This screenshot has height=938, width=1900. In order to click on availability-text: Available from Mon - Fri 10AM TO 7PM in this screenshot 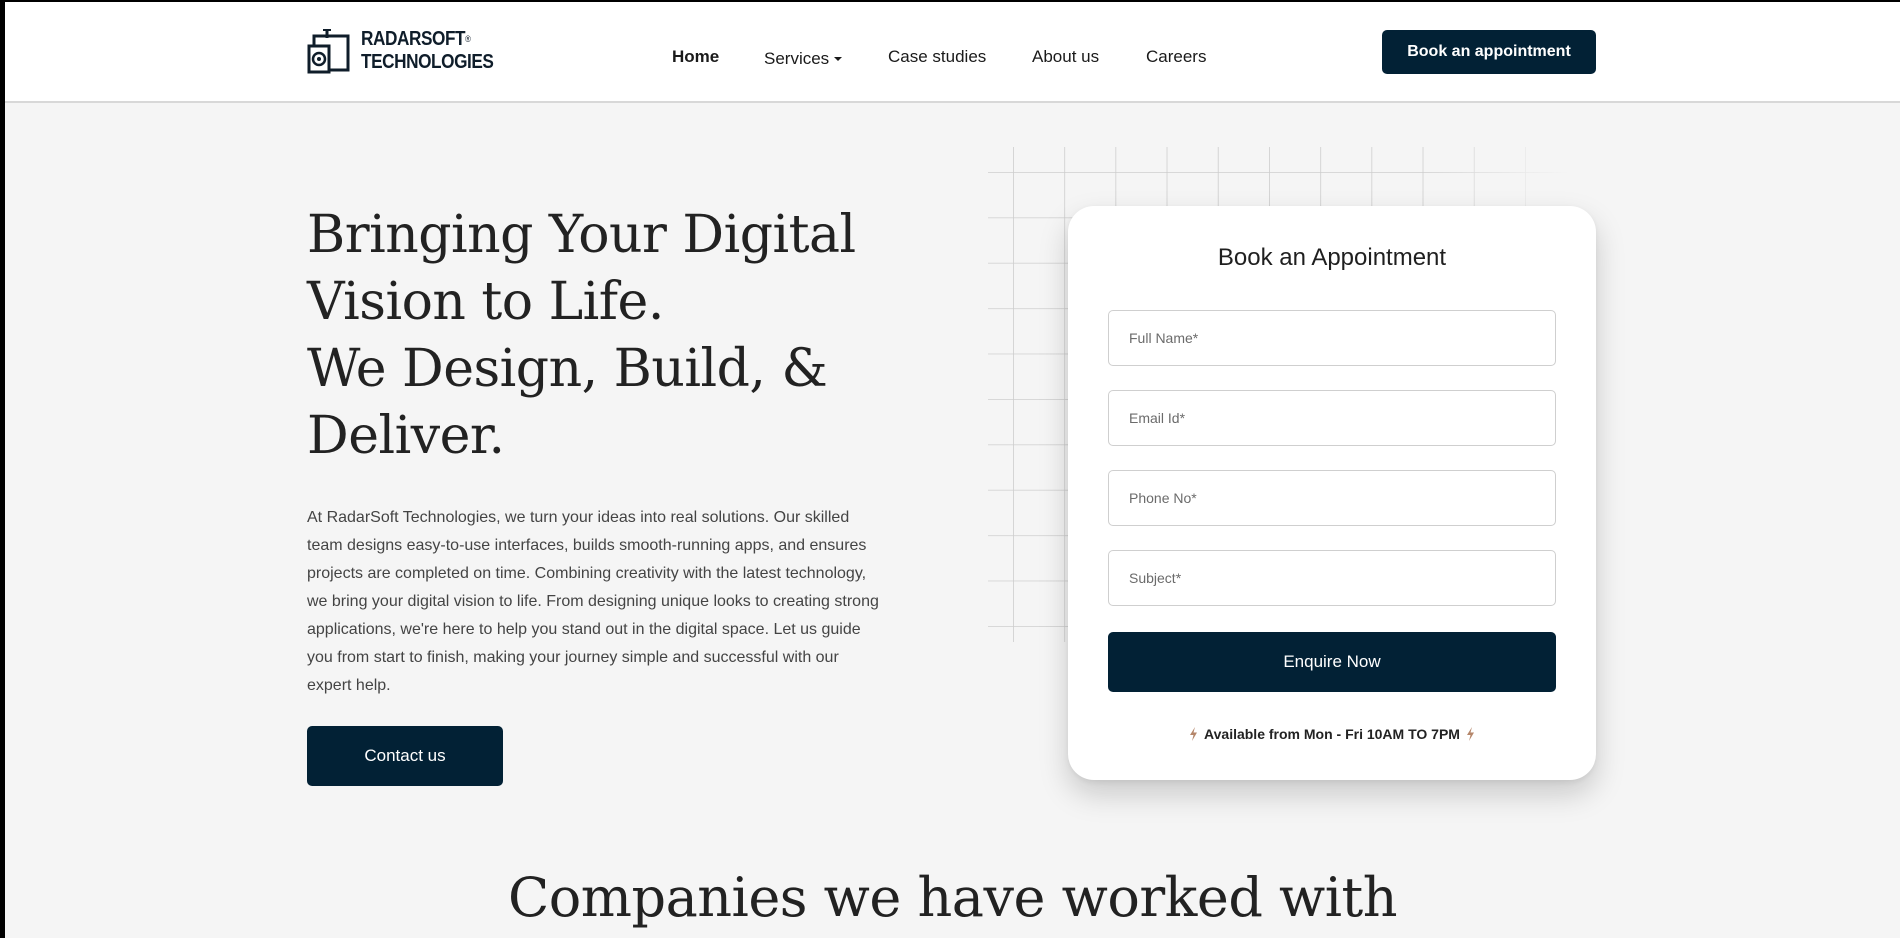, I will do `click(1332, 734)`.